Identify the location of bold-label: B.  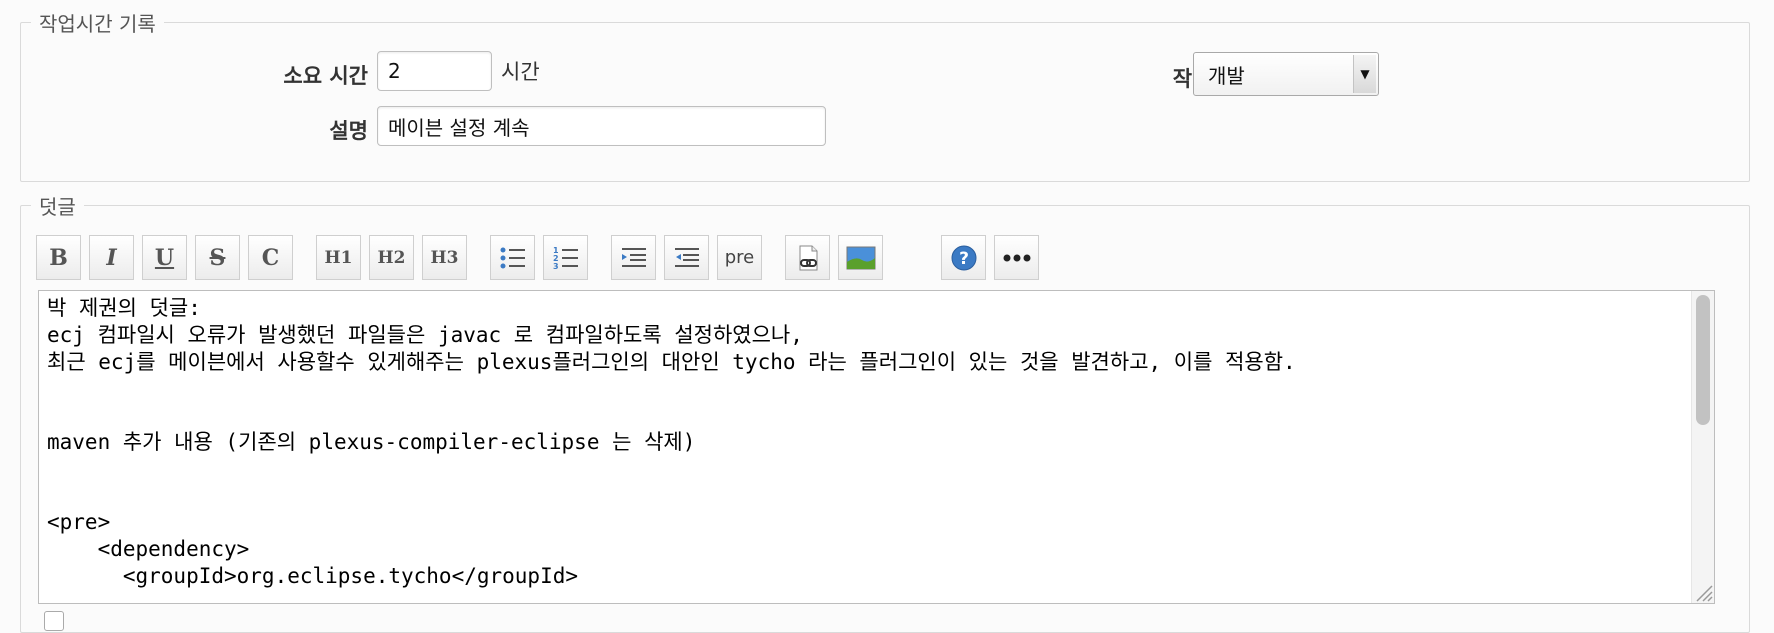
(58, 257).